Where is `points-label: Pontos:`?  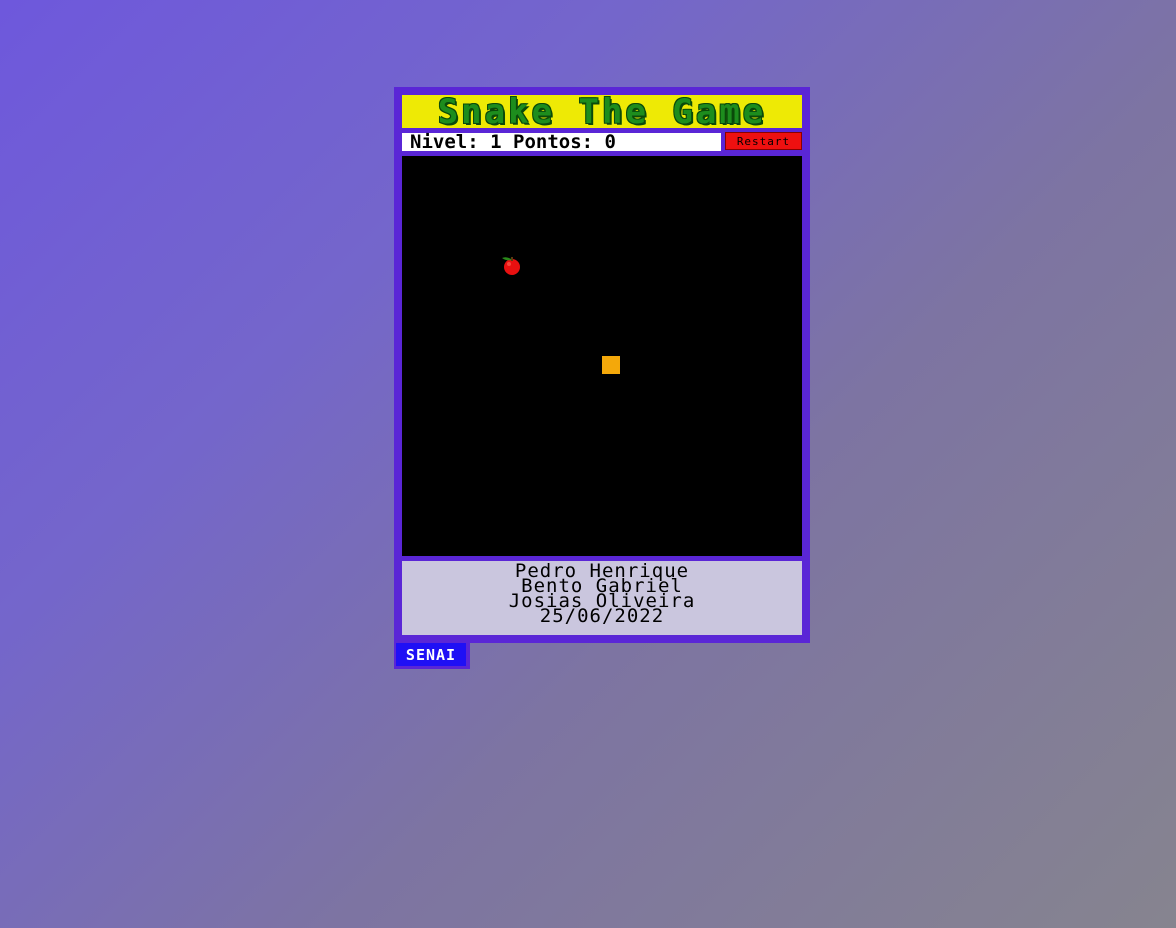
points-label: Pontos: is located at coordinates (553, 141).